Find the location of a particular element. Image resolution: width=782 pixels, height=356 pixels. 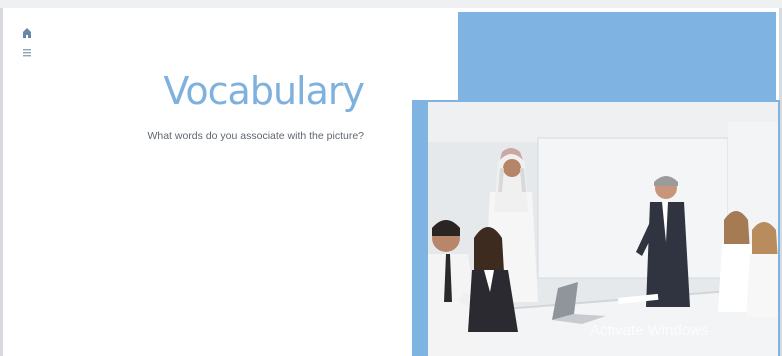

slide-title: Vocabulary is located at coordinates (264, 91).